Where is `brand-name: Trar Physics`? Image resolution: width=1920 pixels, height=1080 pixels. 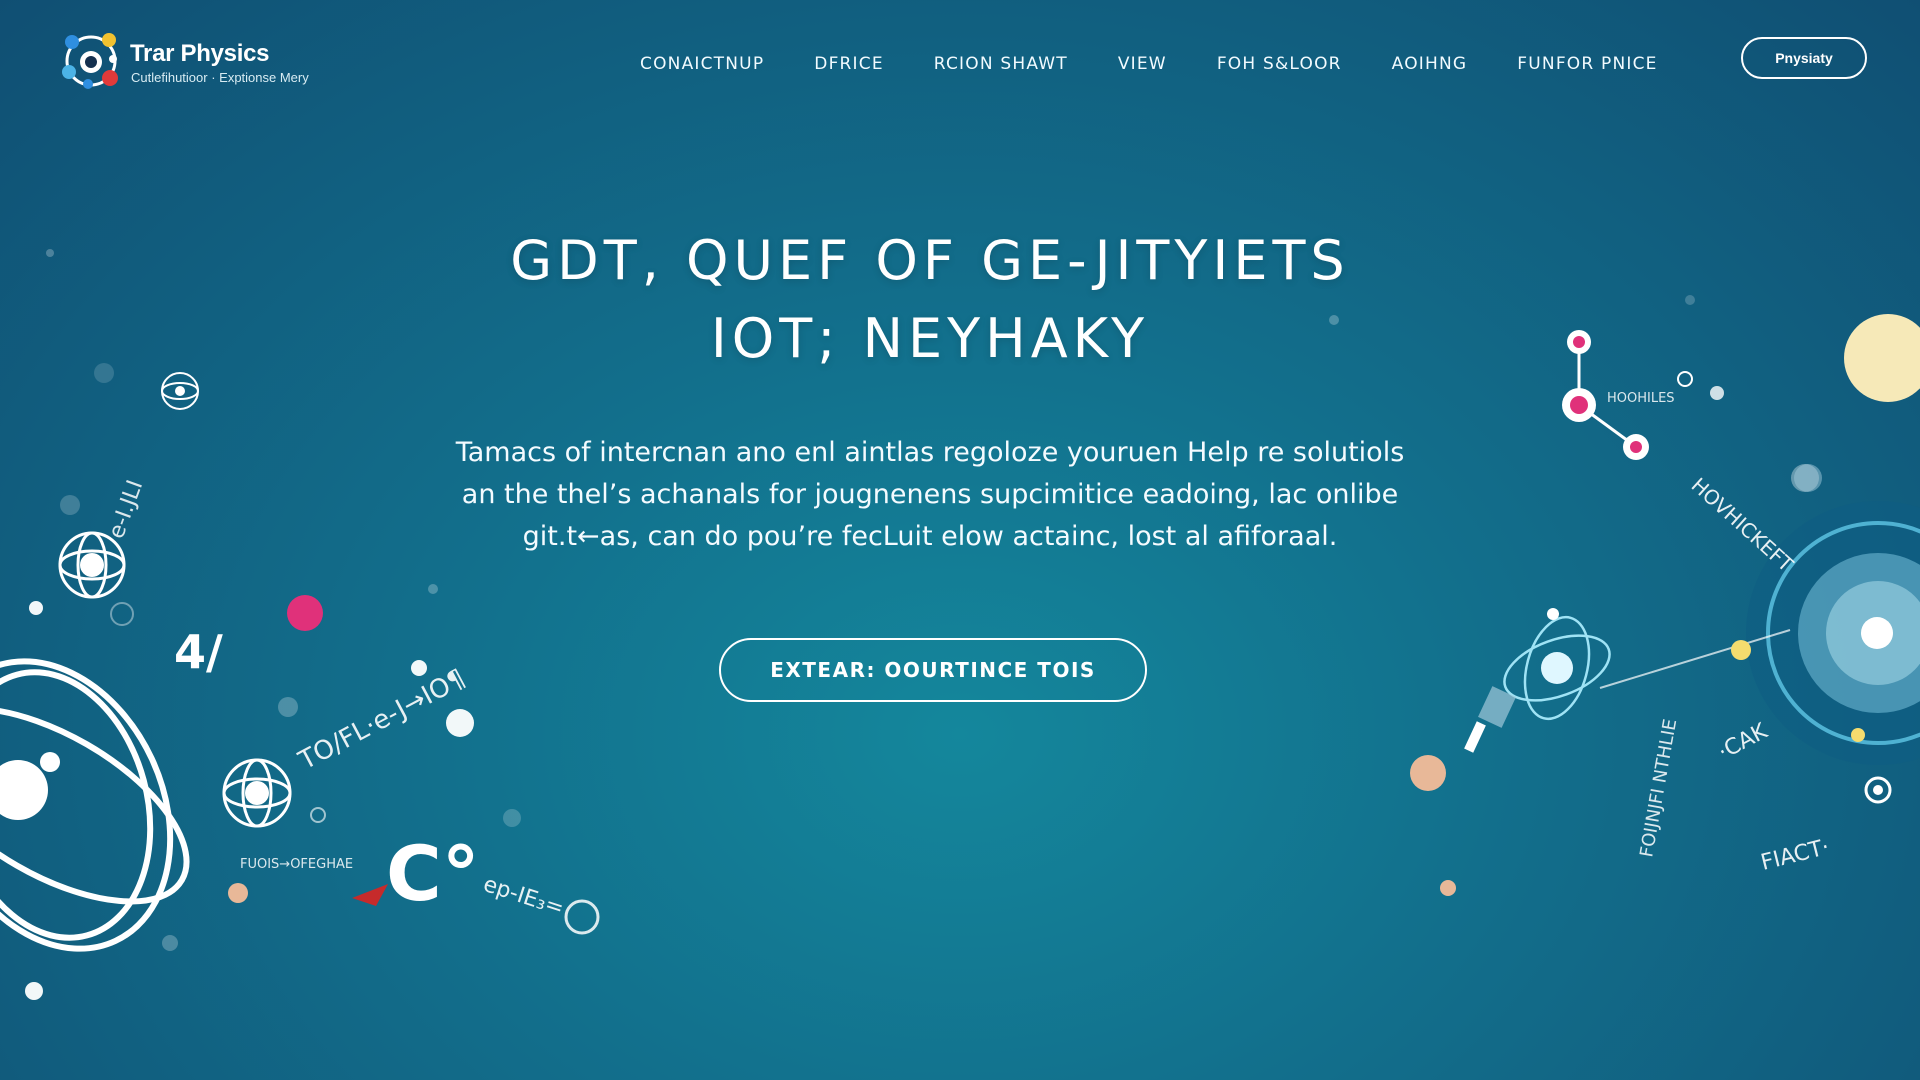
brand-name: Trar Physics is located at coordinates (200, 53).